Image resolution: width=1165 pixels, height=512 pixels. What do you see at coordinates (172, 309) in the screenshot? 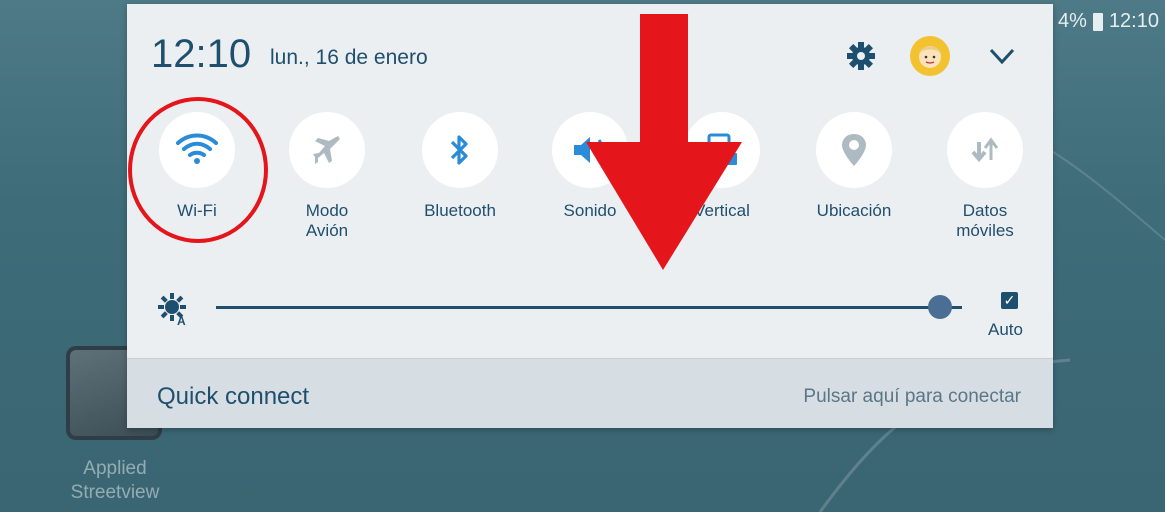
I see `brightness-icon: A` at bounding box center [172, 309].